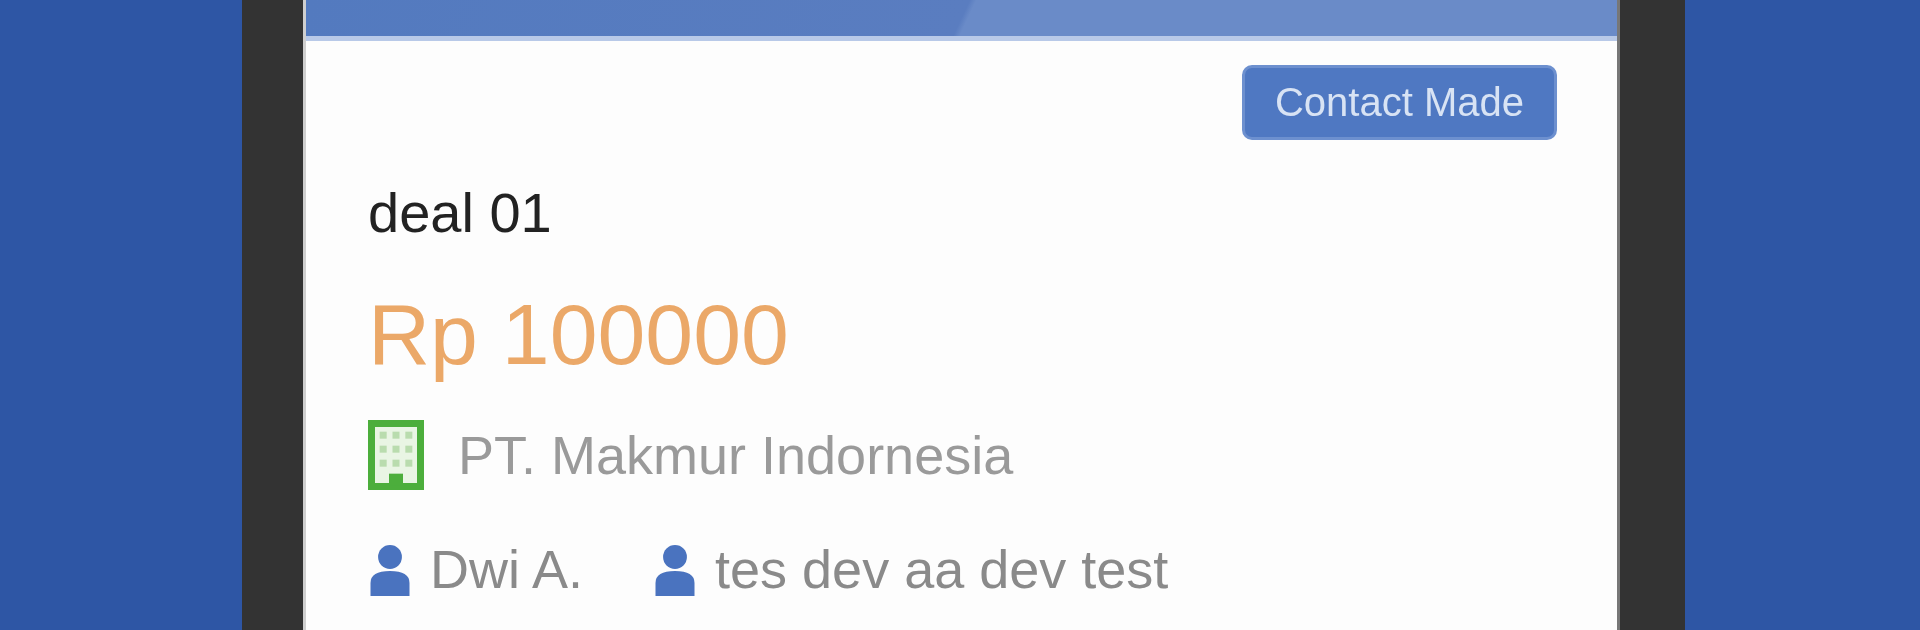  Describe the element at coordinates (1399, 102) in the screenshot. I see `stage-badge: Contact Made` at that location.